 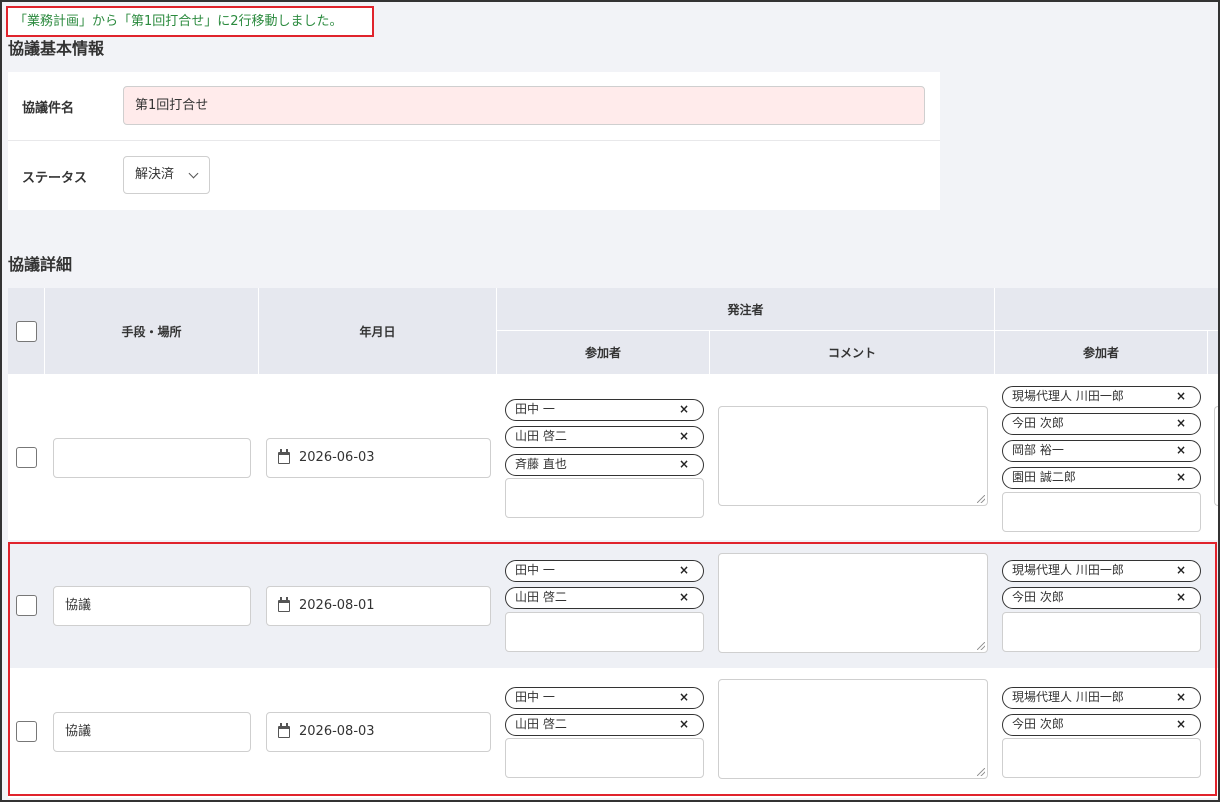 I want to click on date-input: 2026-06-03, so click(x=378, y=458).